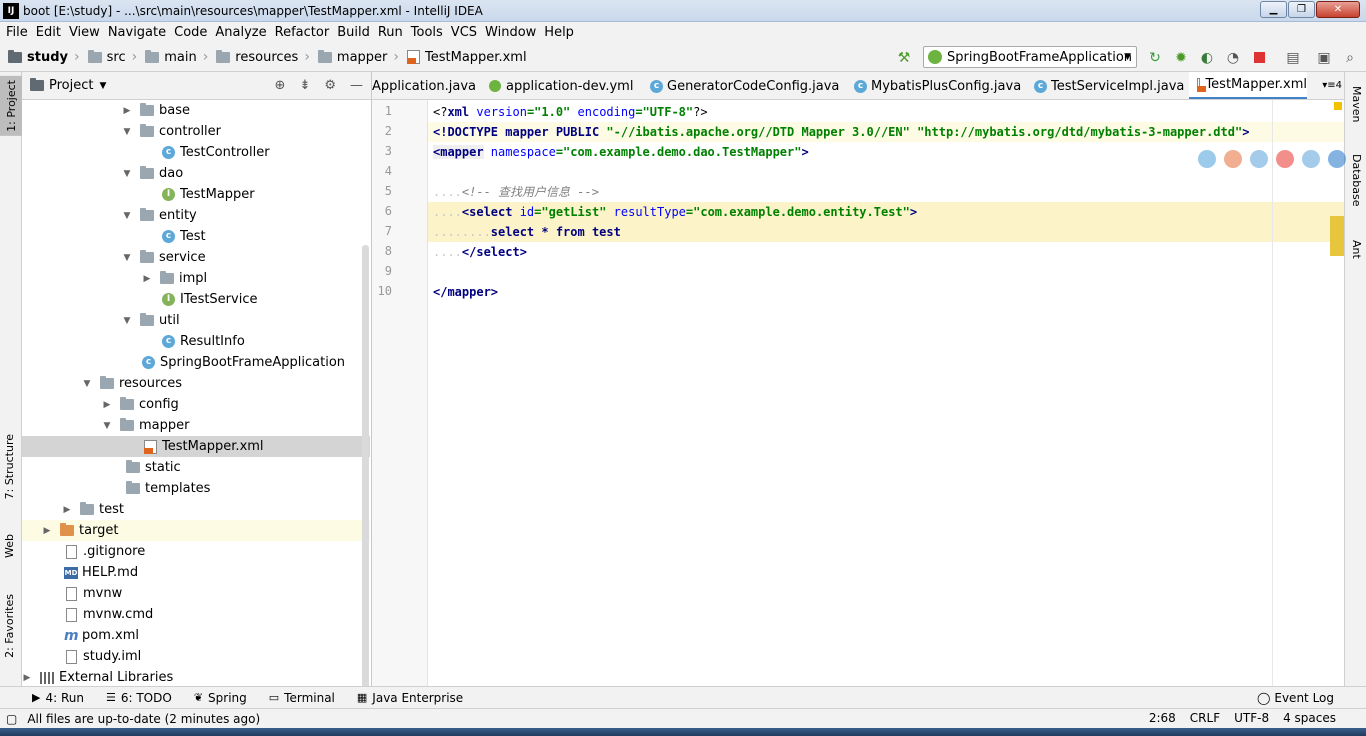  I want to click on tree-item-external-libraries: ▶ External Libraries, so click(196, 676).